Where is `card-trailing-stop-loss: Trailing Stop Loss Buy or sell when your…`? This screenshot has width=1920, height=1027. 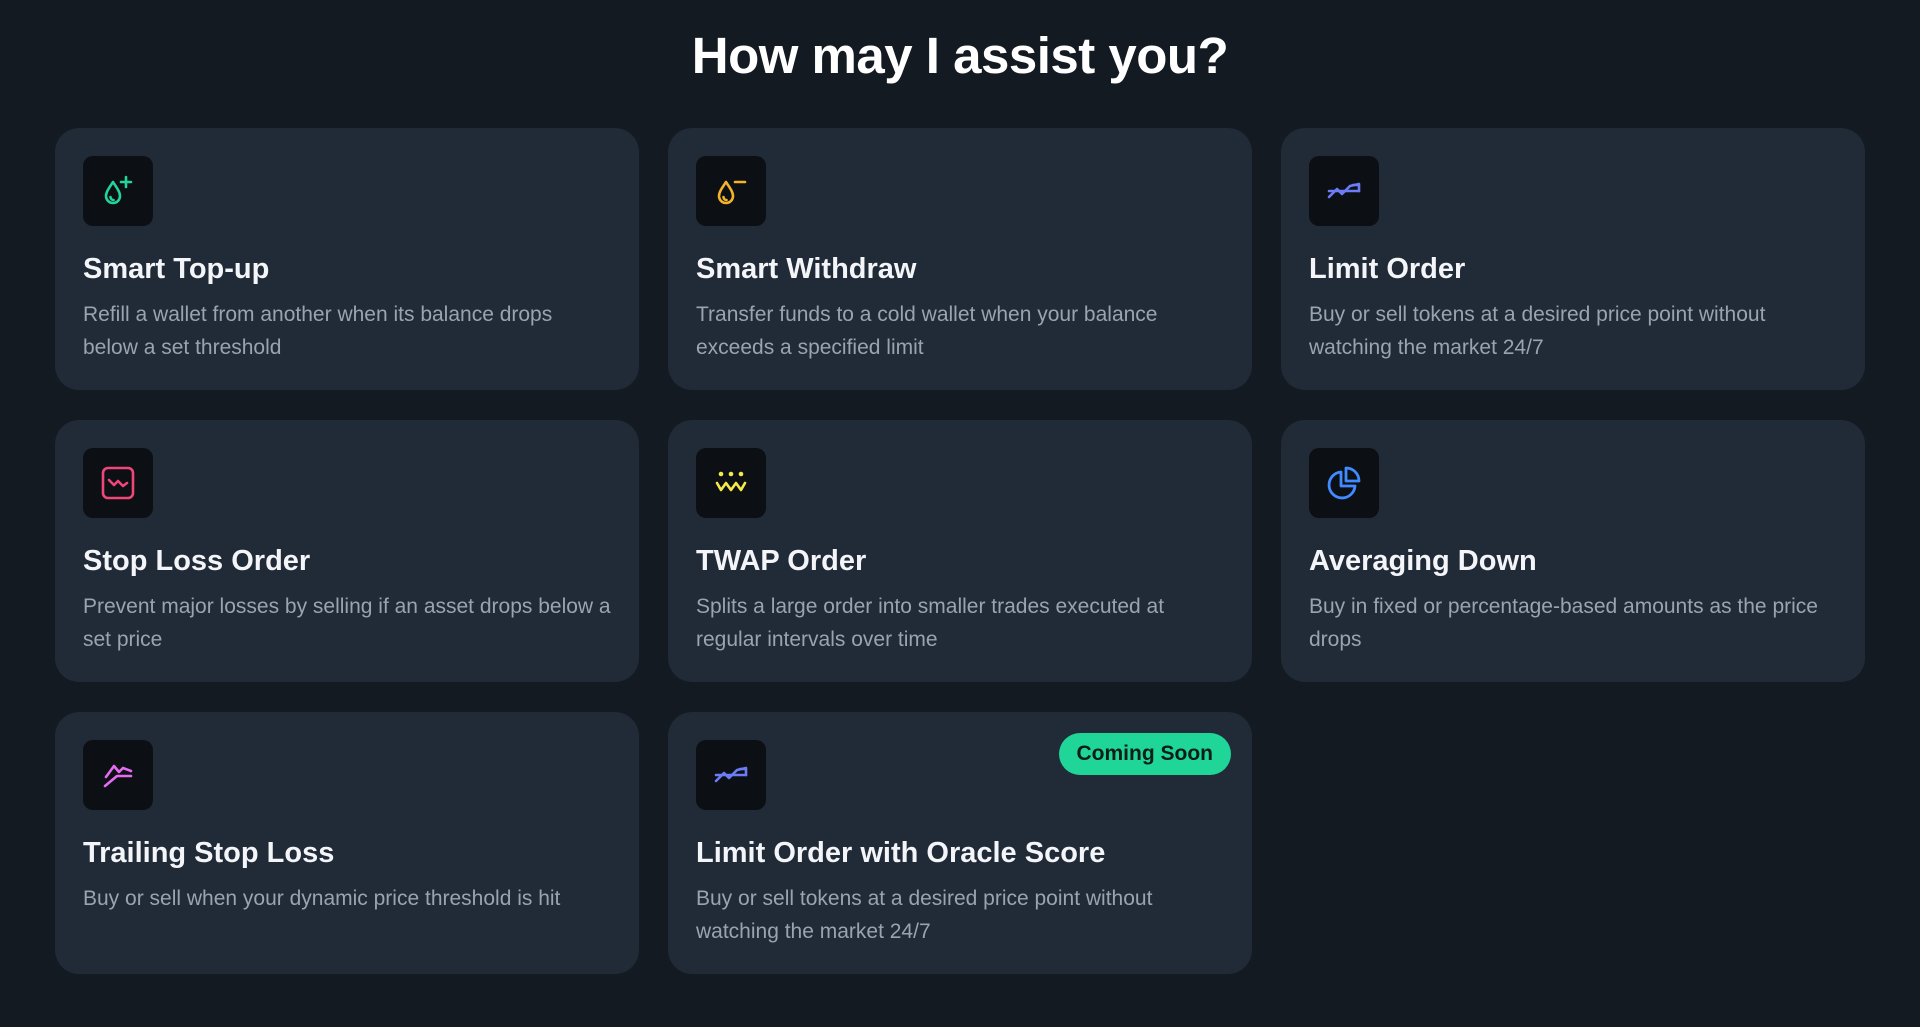 card-trailing-stop-loss: Trailing Stop Loss Buy or sell when your… is located at coordinates (347, 843).